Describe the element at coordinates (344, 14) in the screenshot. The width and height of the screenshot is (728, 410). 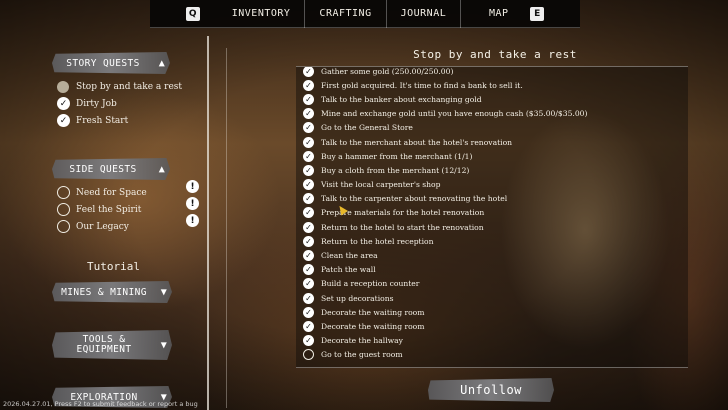
I see `tab-crafting: CRAFTING` at that location.